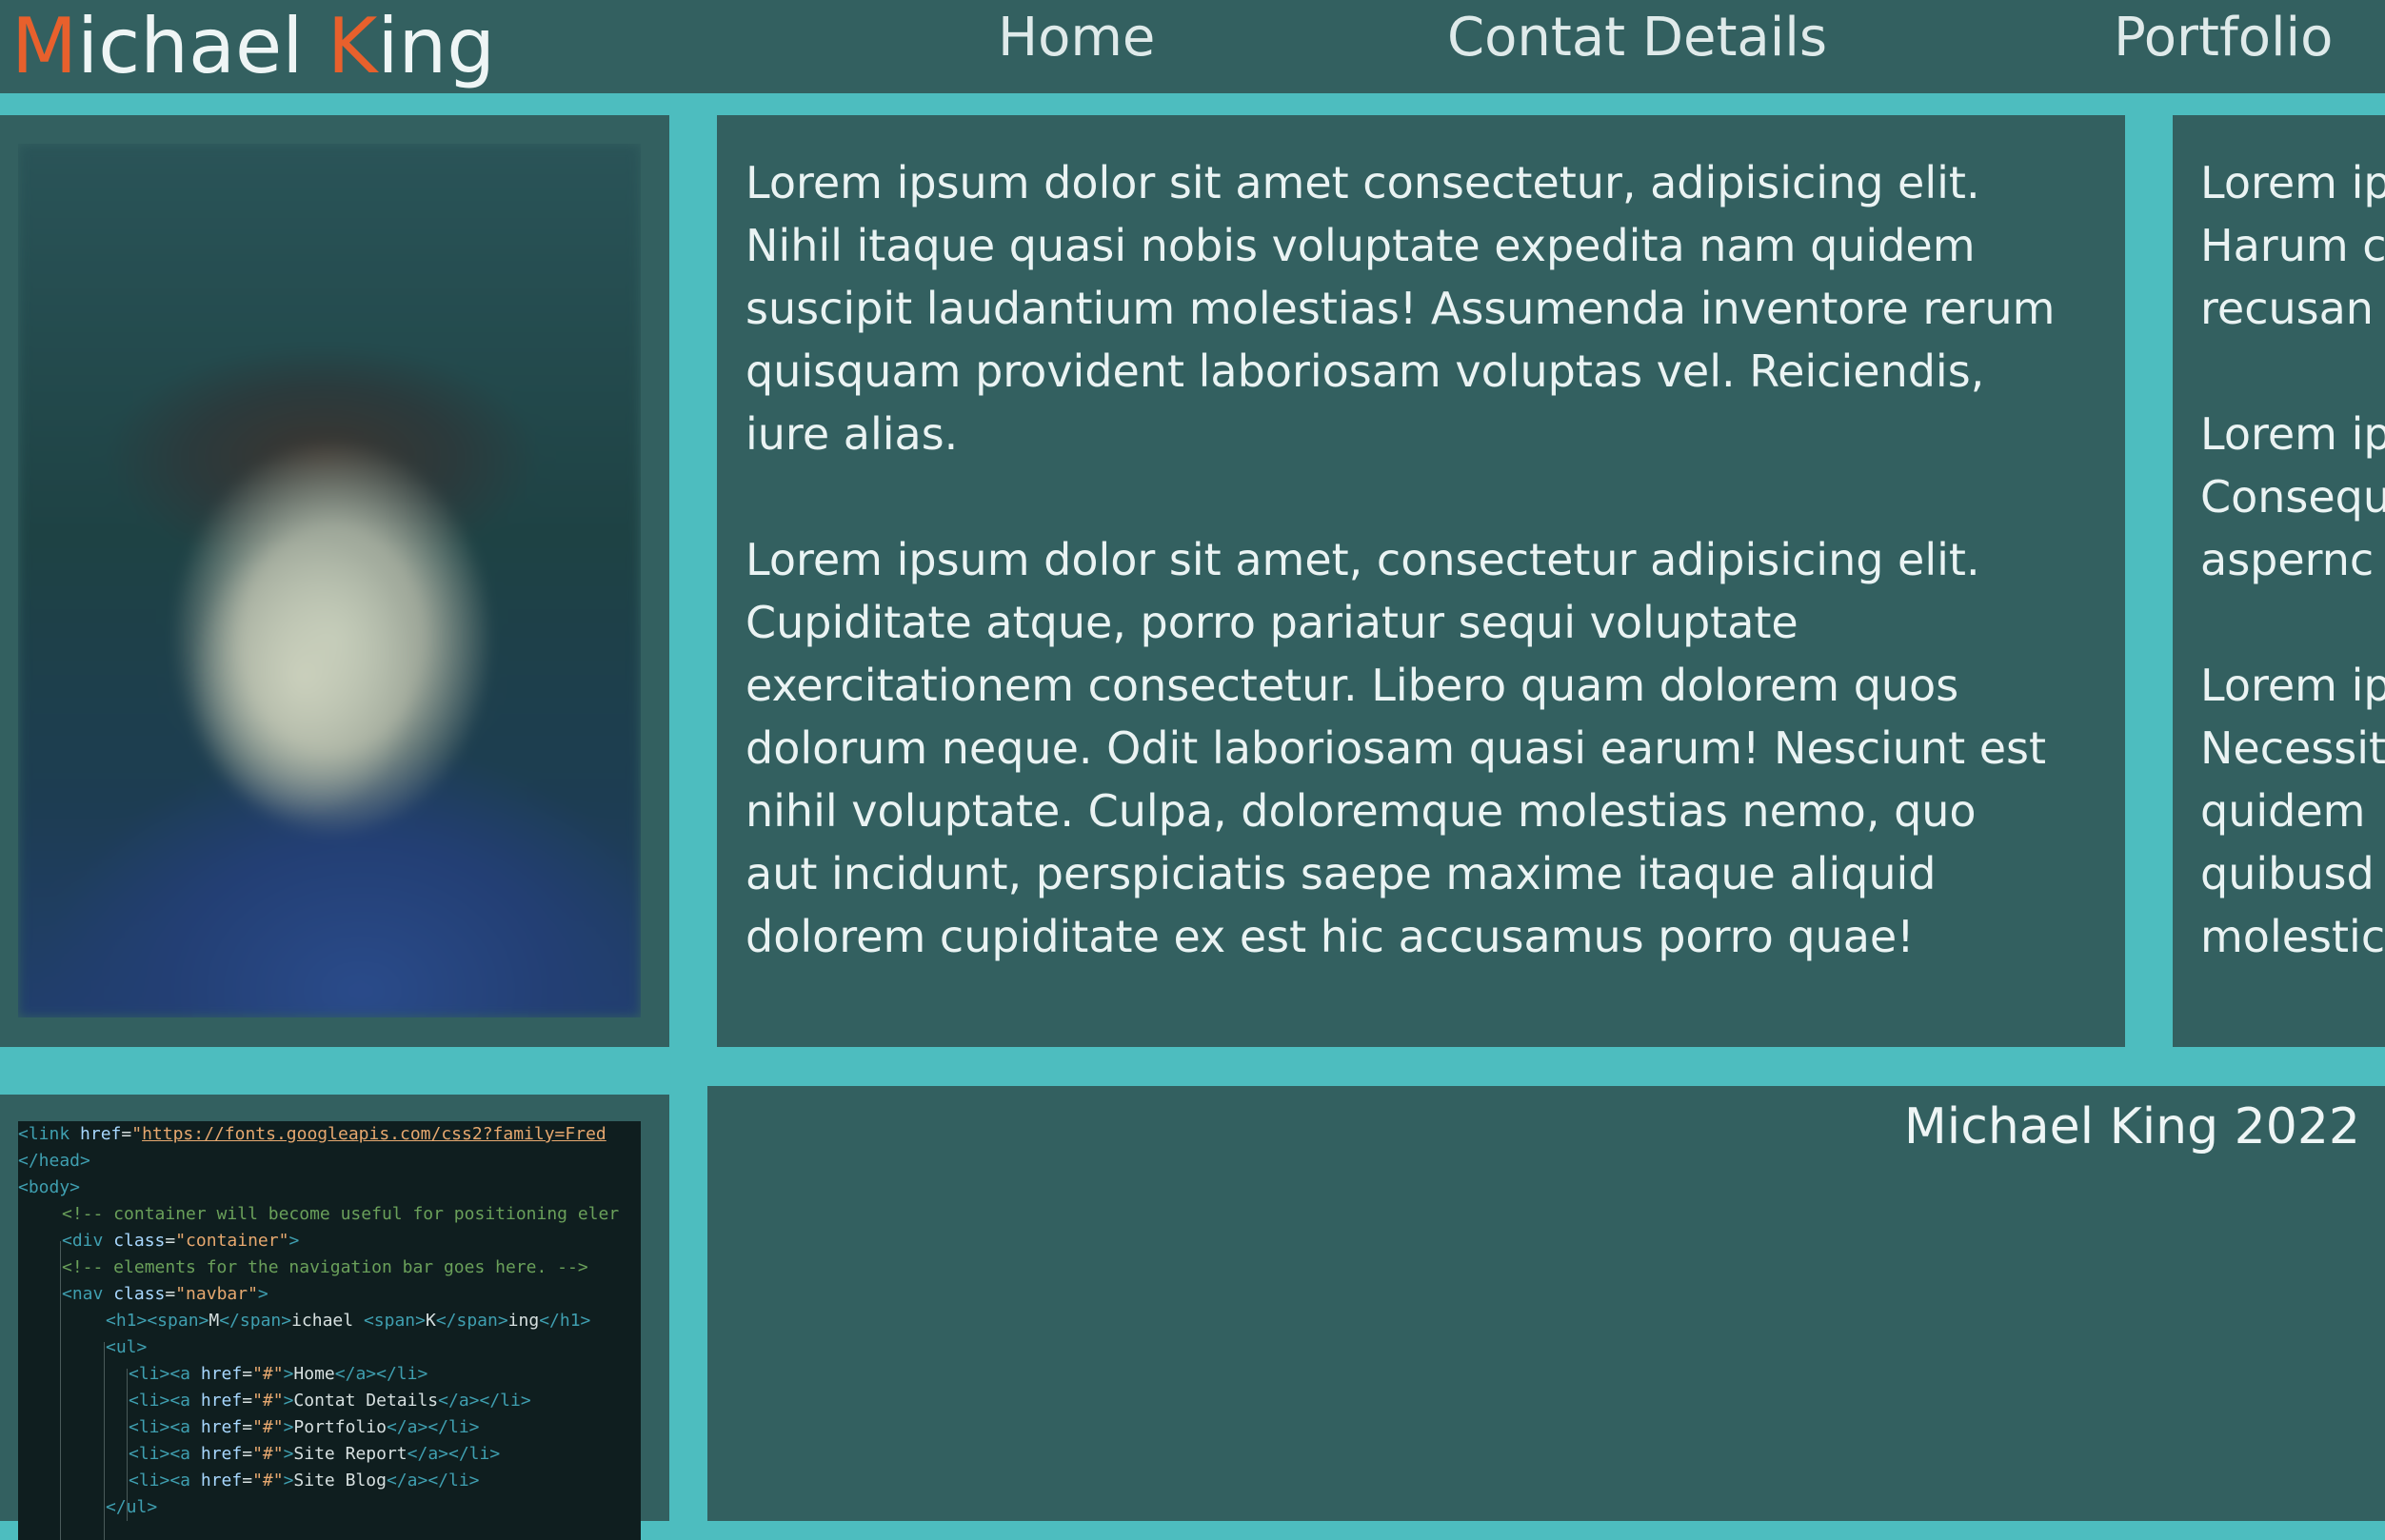 This screenshot has height=1540, width=2385. What do you see at coordinates (304, 1481) in the screenshot?
I see `code-line: <li><a href="#">Site Blog</a></li>` at bounding box center [304, 1481].